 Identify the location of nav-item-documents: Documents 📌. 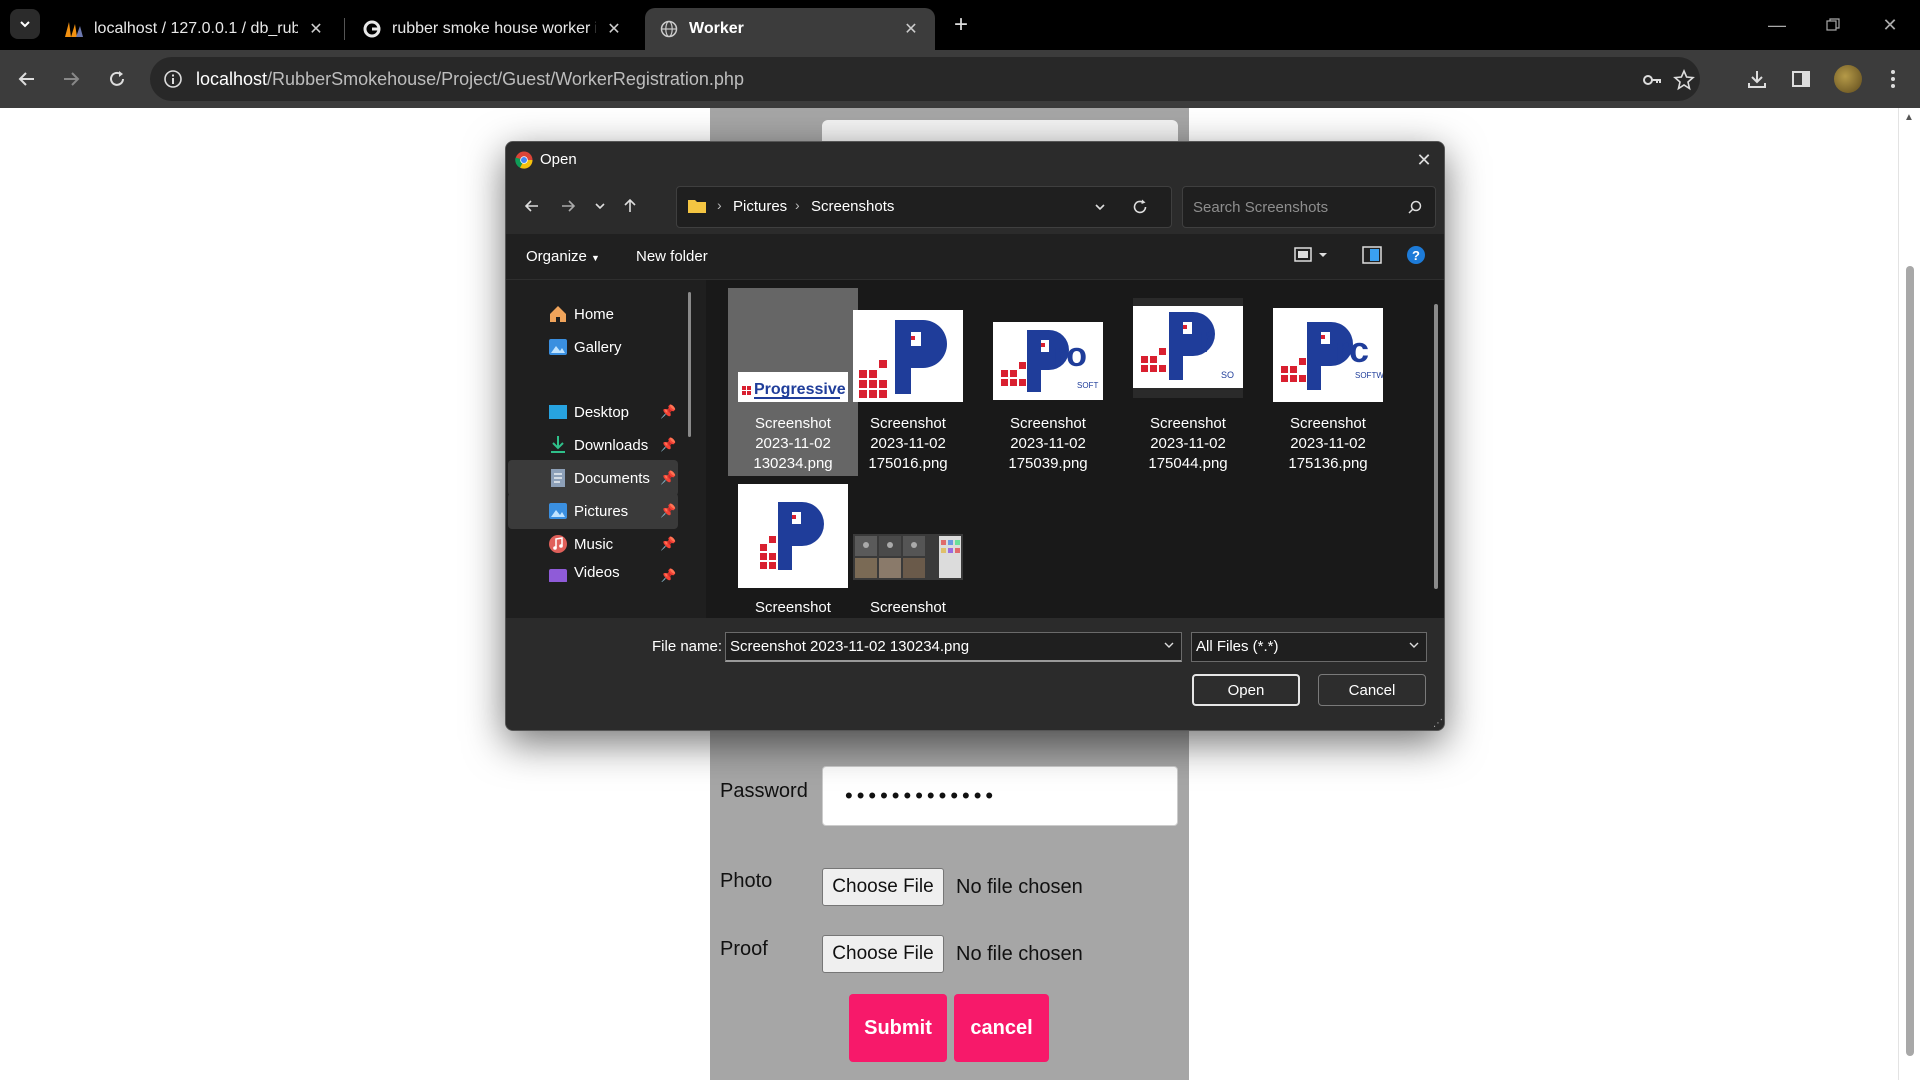
(593, 478).